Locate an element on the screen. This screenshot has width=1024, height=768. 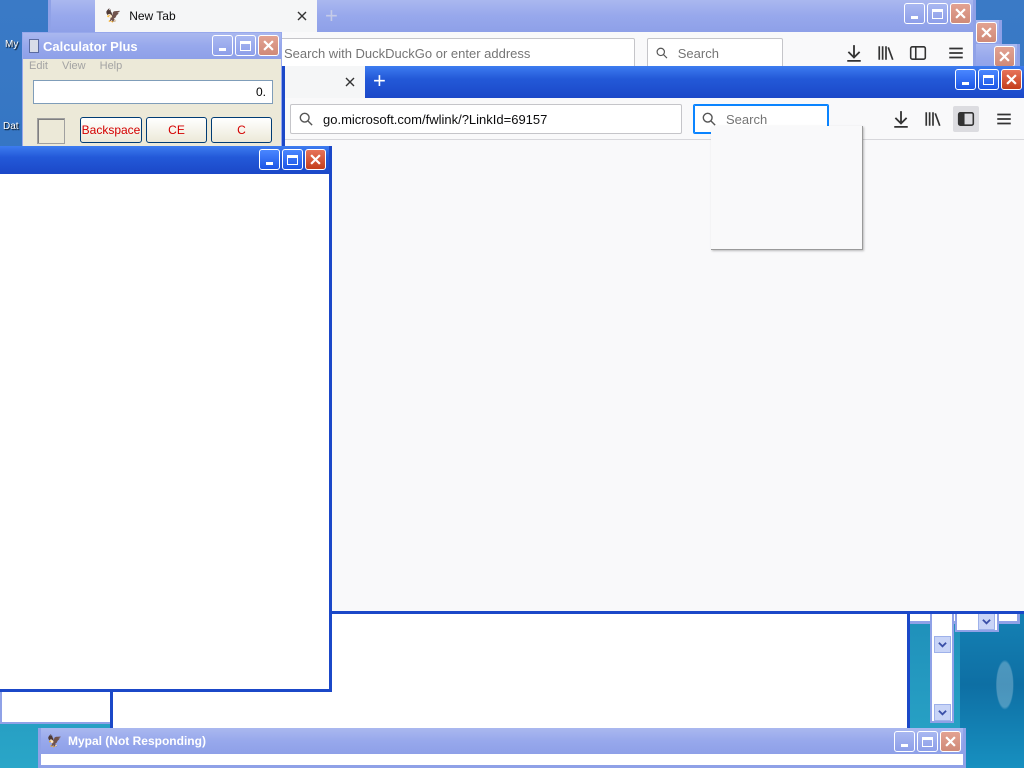
calculator-icon is located at coordinates (34, 46).